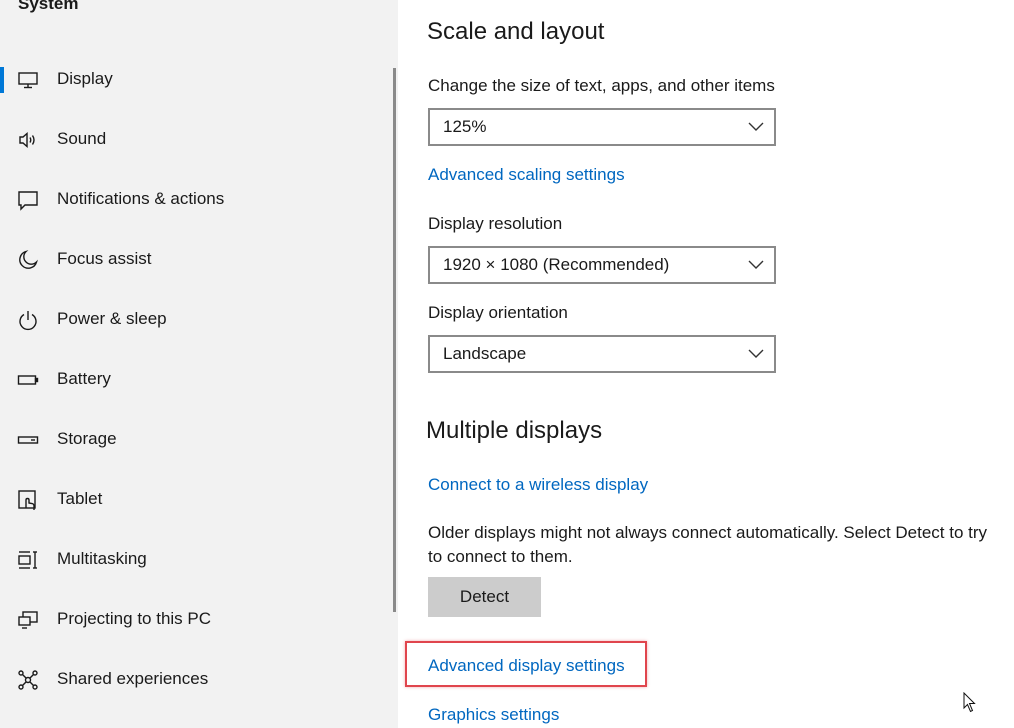 The image size is (1014, 728). Describe the element at coordinates (28, 140) in the screenshot. I see `speaker-icon` at that location.